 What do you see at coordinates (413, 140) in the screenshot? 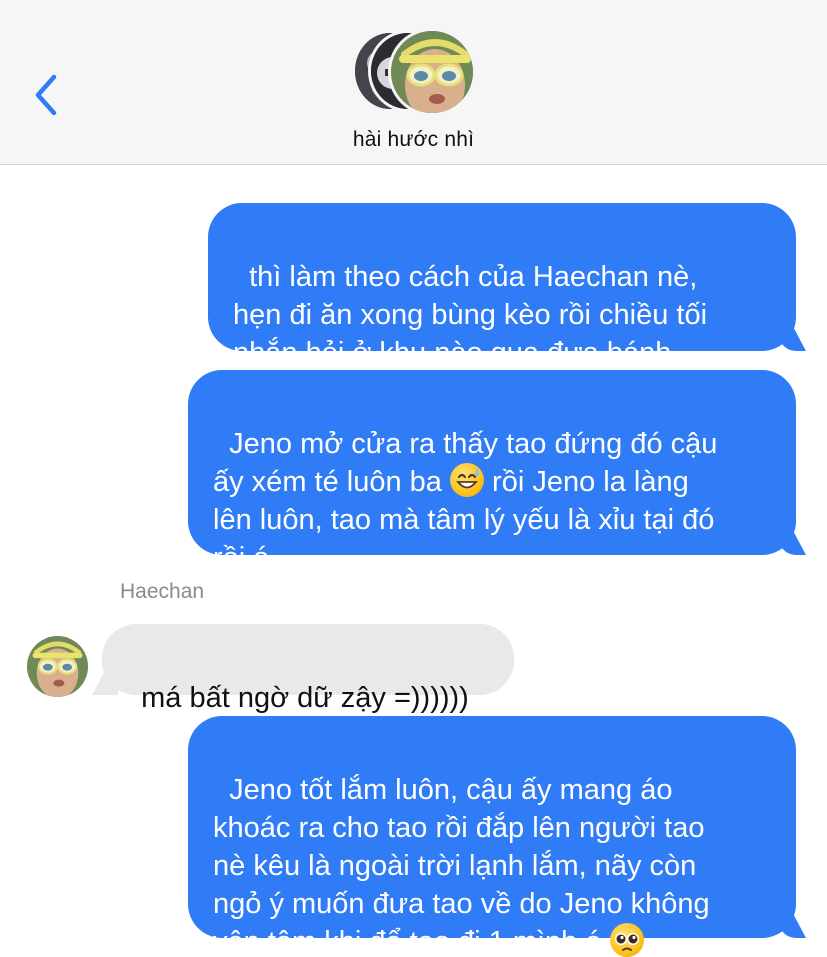
I see `conversation-title: hài hước nhì` at bounding box center [413, 140].